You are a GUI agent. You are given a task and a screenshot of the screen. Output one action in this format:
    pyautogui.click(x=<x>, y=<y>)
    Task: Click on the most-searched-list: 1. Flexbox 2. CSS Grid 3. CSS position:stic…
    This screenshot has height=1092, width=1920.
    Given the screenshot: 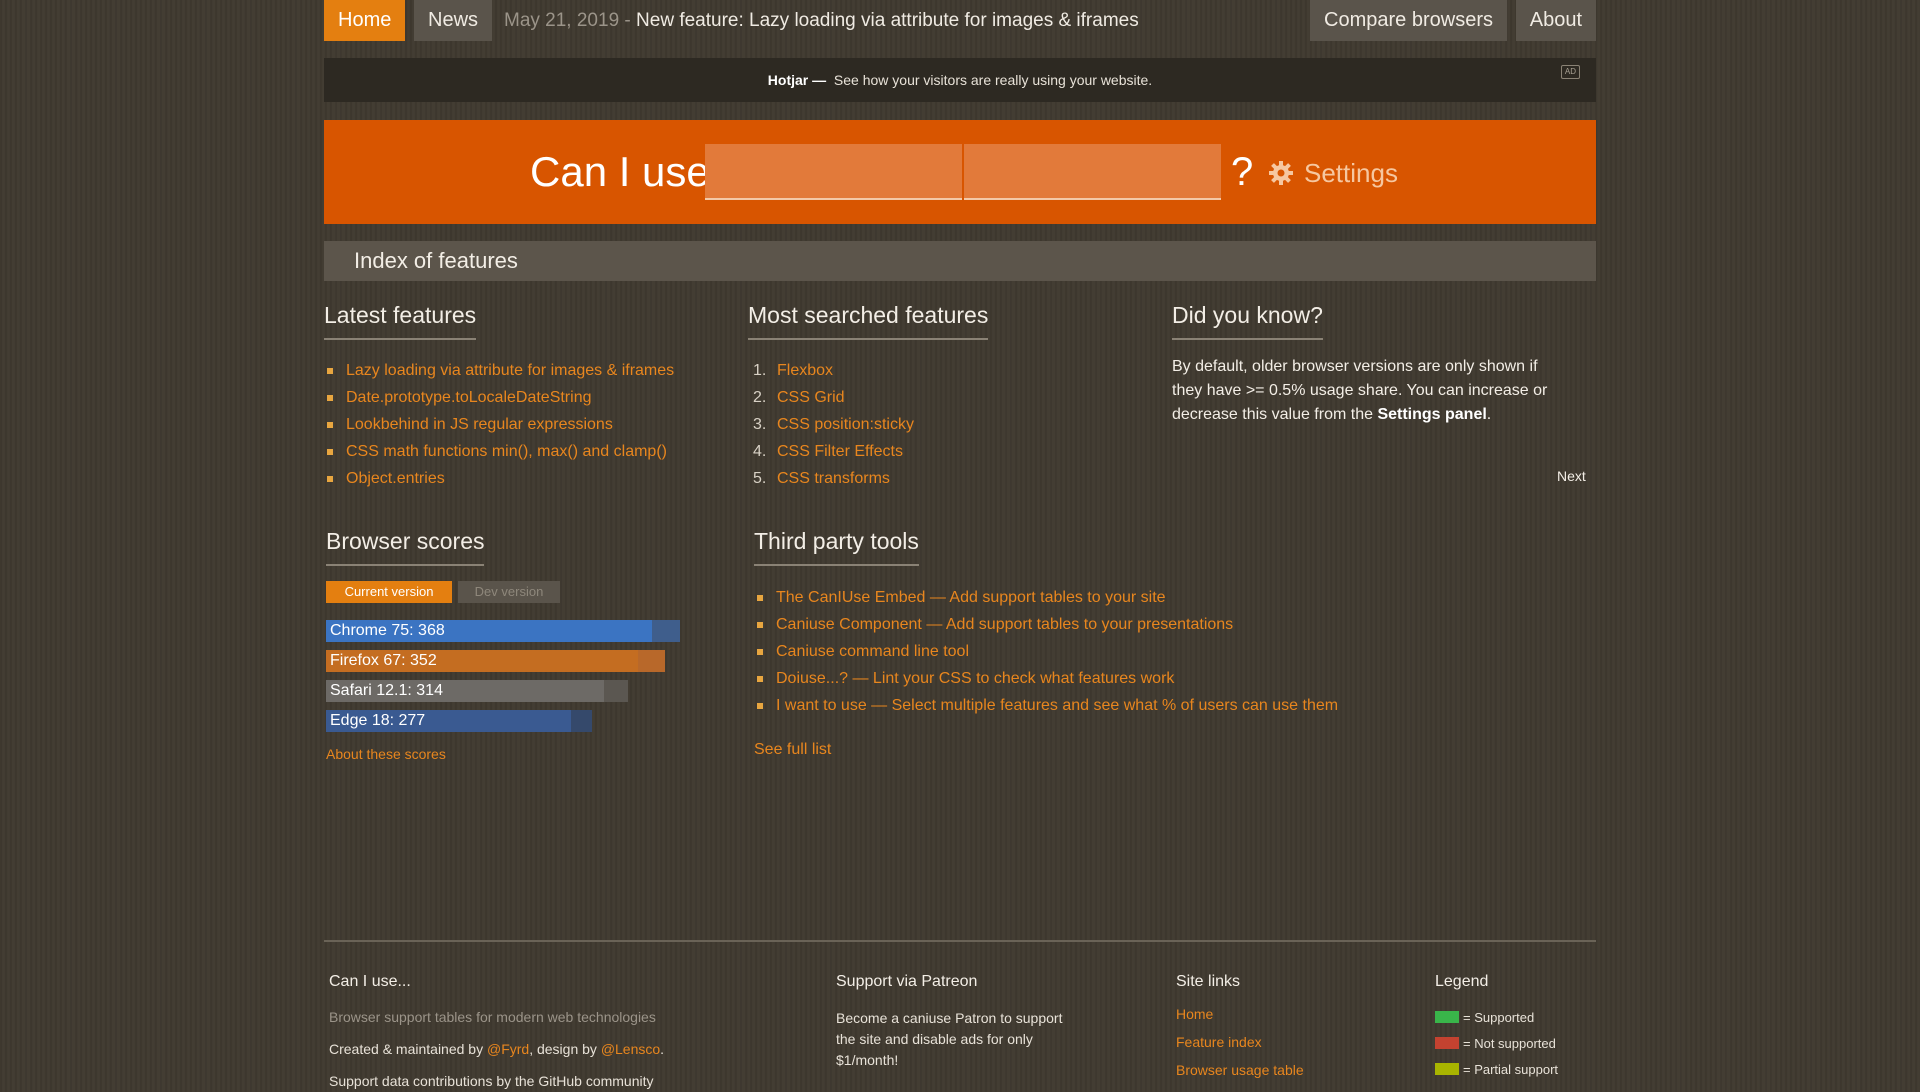 What is the action you would take?
    pyautogui.click(x=833, y=424)
    